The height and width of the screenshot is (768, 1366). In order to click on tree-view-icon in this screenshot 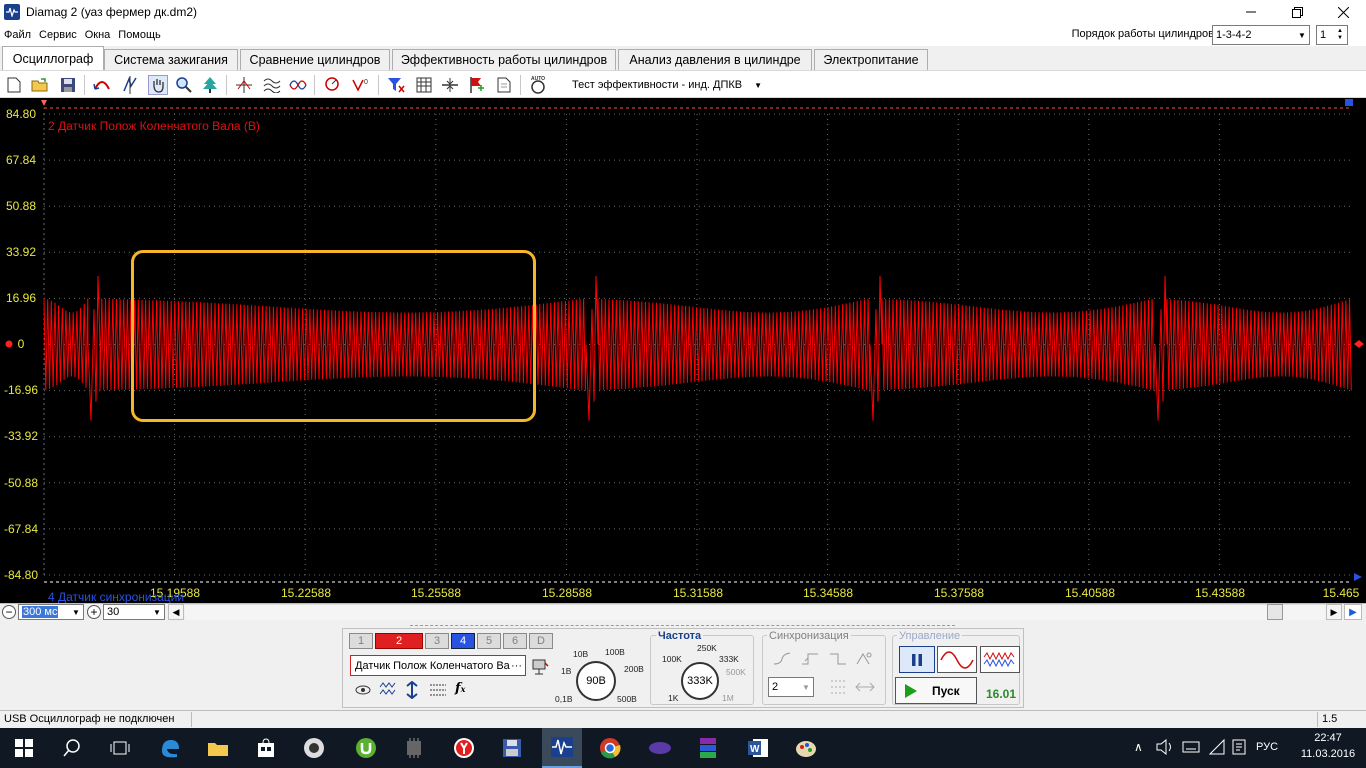, I will do `click(210, 85)`.